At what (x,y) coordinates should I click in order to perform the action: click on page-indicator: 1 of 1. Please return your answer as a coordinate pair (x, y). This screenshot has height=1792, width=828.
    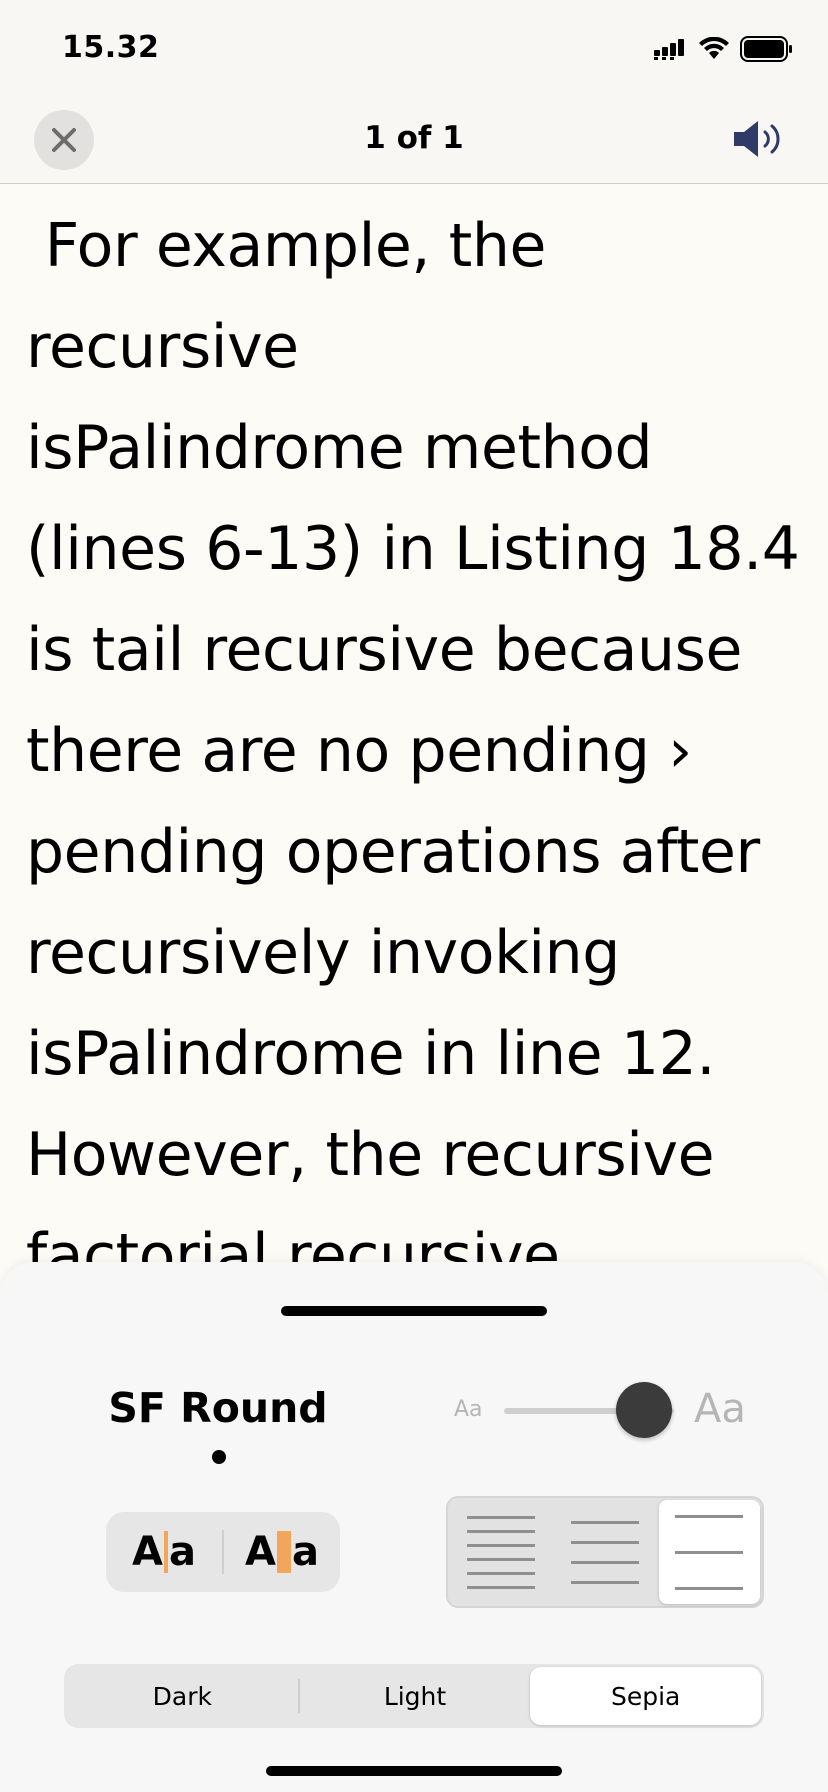
    Looking at the image, I should click on (414, 138).